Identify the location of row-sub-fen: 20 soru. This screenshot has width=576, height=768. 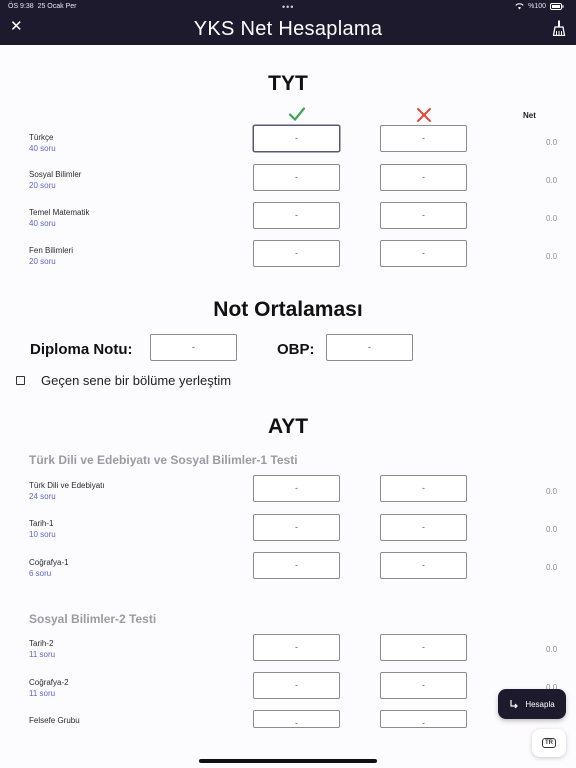
(42, 261).